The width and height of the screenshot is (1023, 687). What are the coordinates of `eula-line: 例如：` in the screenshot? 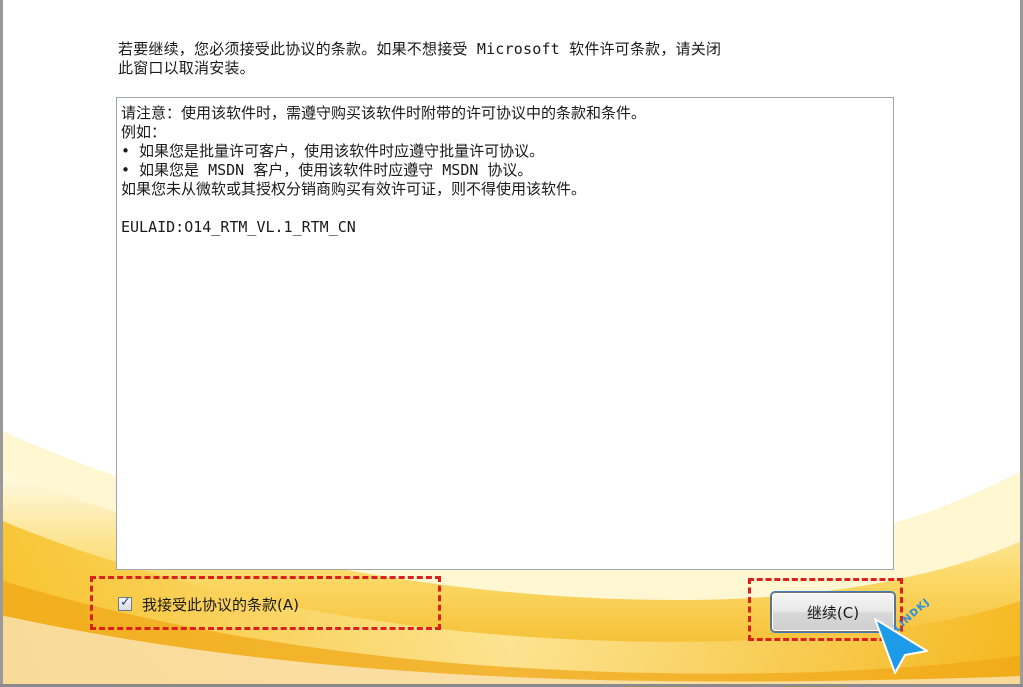 It's located at (144, 132).